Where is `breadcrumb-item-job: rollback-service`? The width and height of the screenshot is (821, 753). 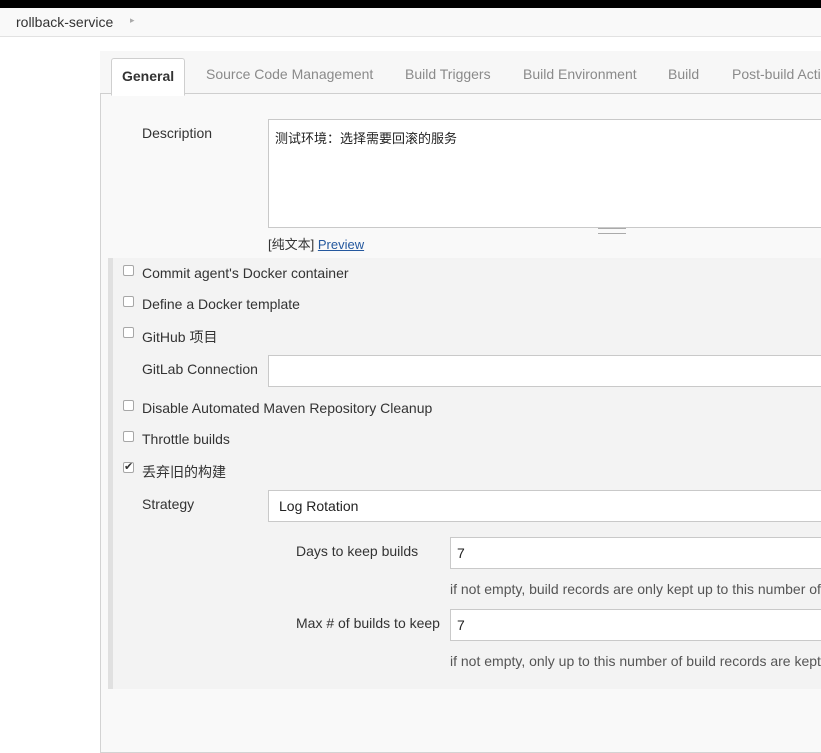 breadcrumb-item-job: rollback-service is located at coordinates (64, 22).